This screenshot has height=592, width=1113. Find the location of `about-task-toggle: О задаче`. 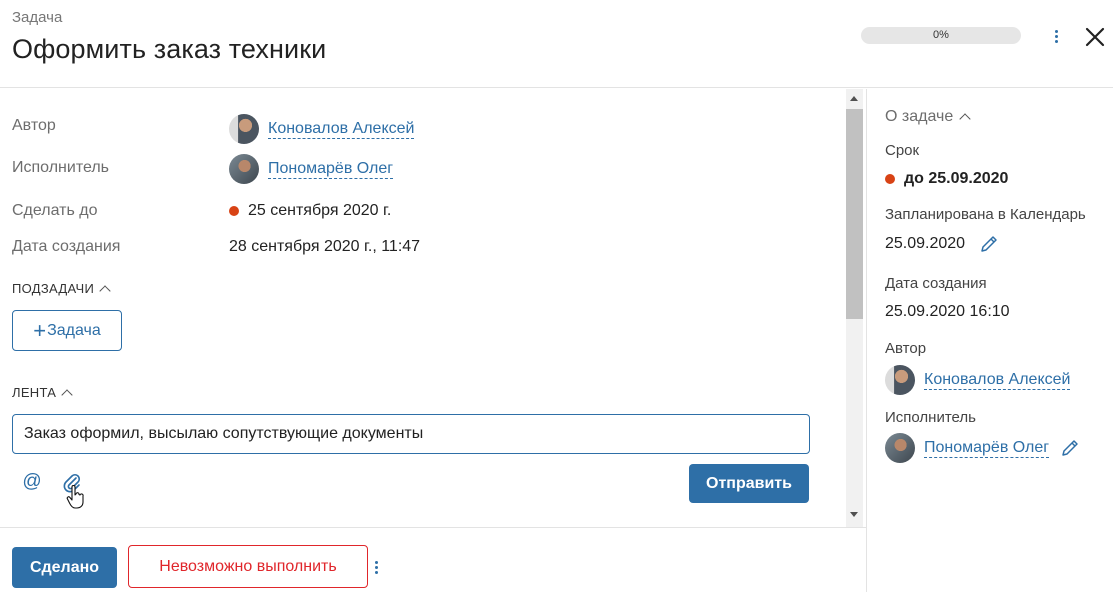

about-task-toggle: О задаче is located at coordinates (928, 117).